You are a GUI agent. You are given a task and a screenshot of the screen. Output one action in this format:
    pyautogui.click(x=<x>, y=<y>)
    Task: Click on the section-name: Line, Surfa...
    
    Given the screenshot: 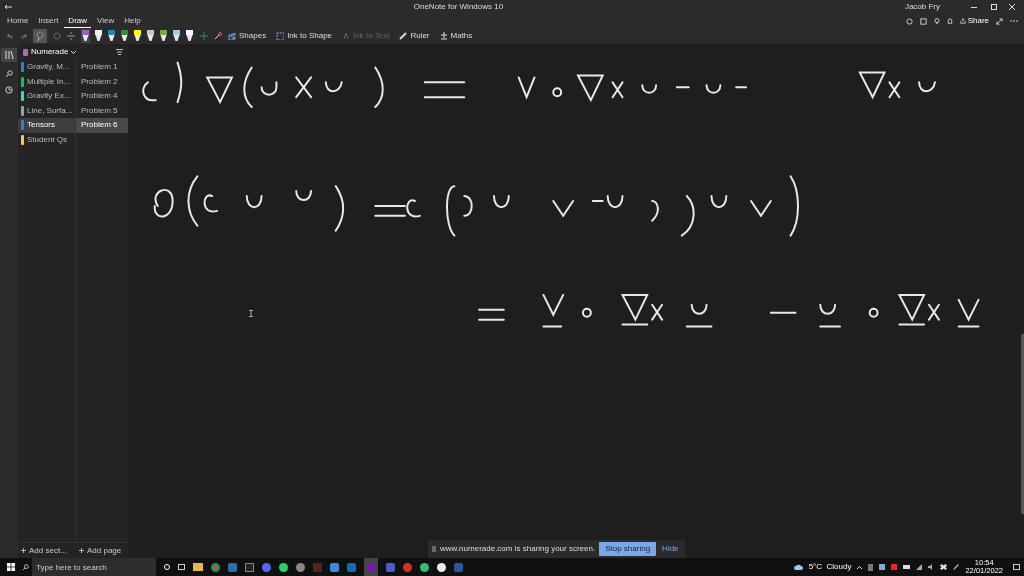 What is the action you would take?
    pyautogui.click(x=50, y=110)
    